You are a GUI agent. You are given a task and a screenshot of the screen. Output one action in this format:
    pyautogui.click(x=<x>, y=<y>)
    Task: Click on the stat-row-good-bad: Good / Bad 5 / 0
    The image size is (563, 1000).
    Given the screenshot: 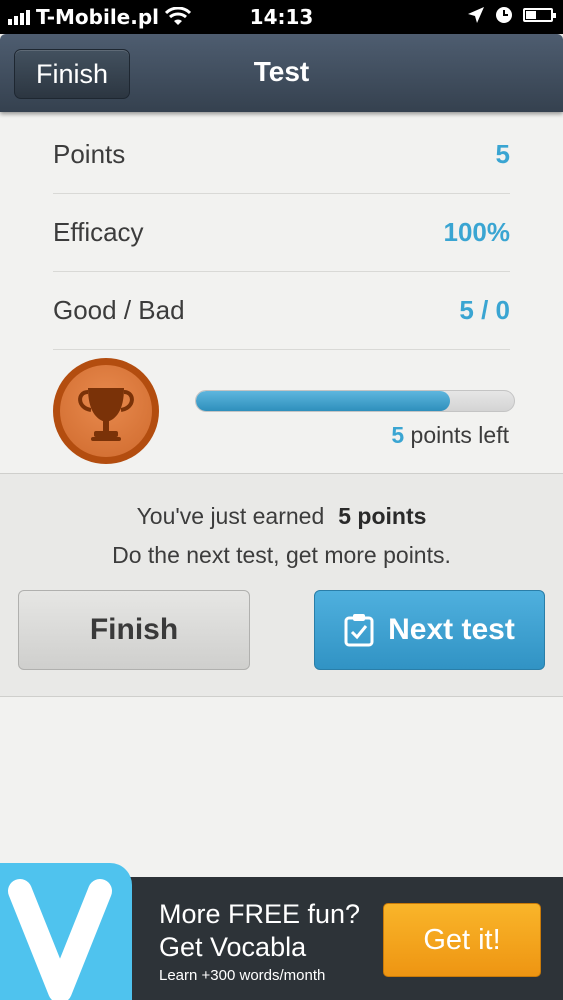 What is the action you would take?
    pyautogui.click(x=281, y=311)
    